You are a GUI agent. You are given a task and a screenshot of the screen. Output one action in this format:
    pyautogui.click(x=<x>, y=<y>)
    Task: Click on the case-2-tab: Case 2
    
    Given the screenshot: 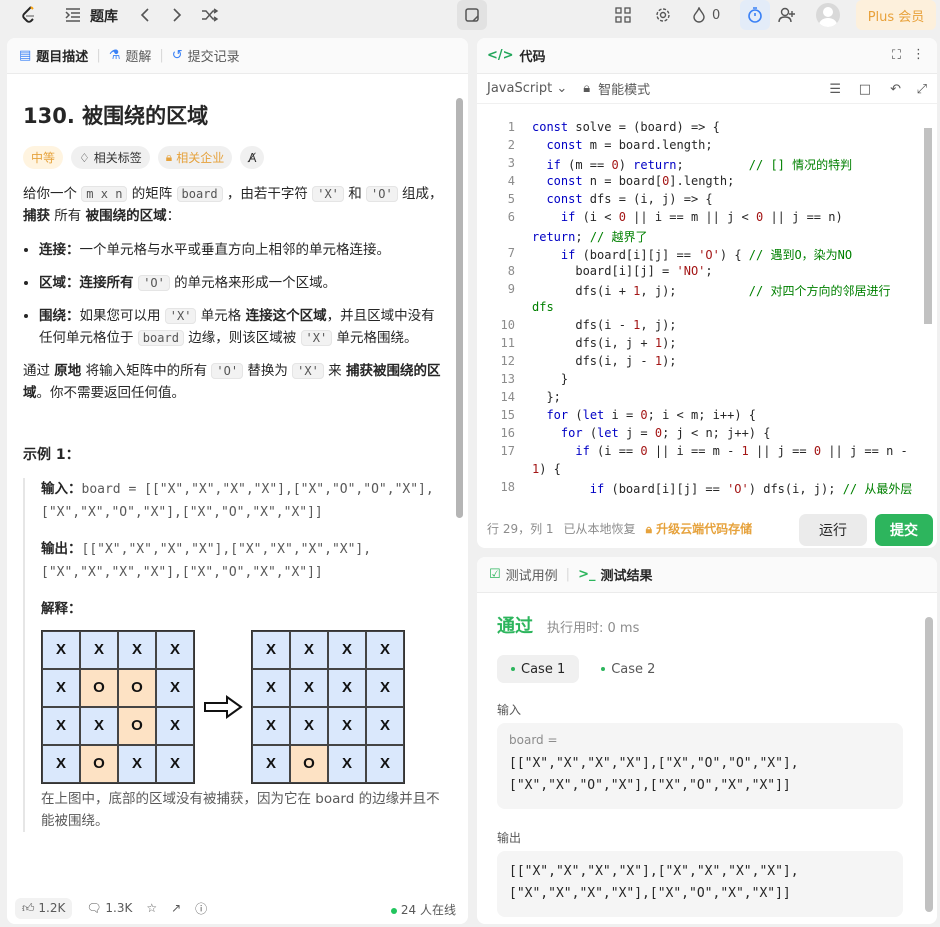 What is the action you would take?
    pyautogui.click(x=628, y=669)
    